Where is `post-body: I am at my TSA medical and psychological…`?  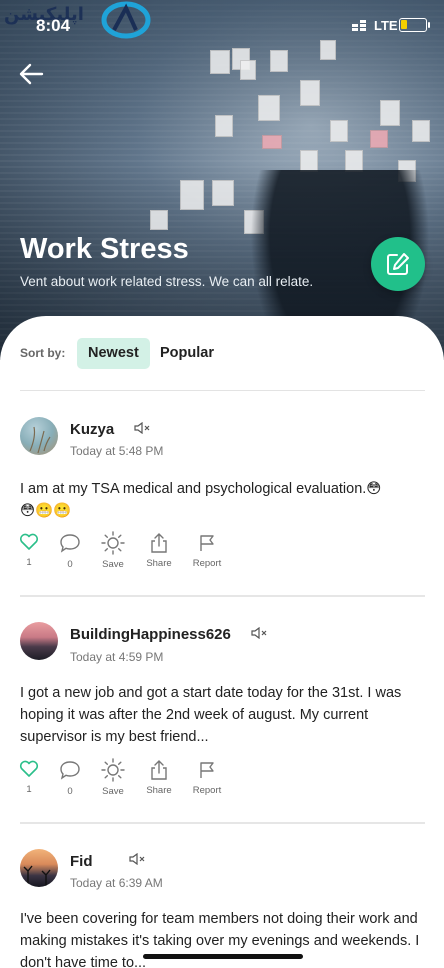
post-body: I am at my TSA medical and psychological… is located at coordinates (225, 500).